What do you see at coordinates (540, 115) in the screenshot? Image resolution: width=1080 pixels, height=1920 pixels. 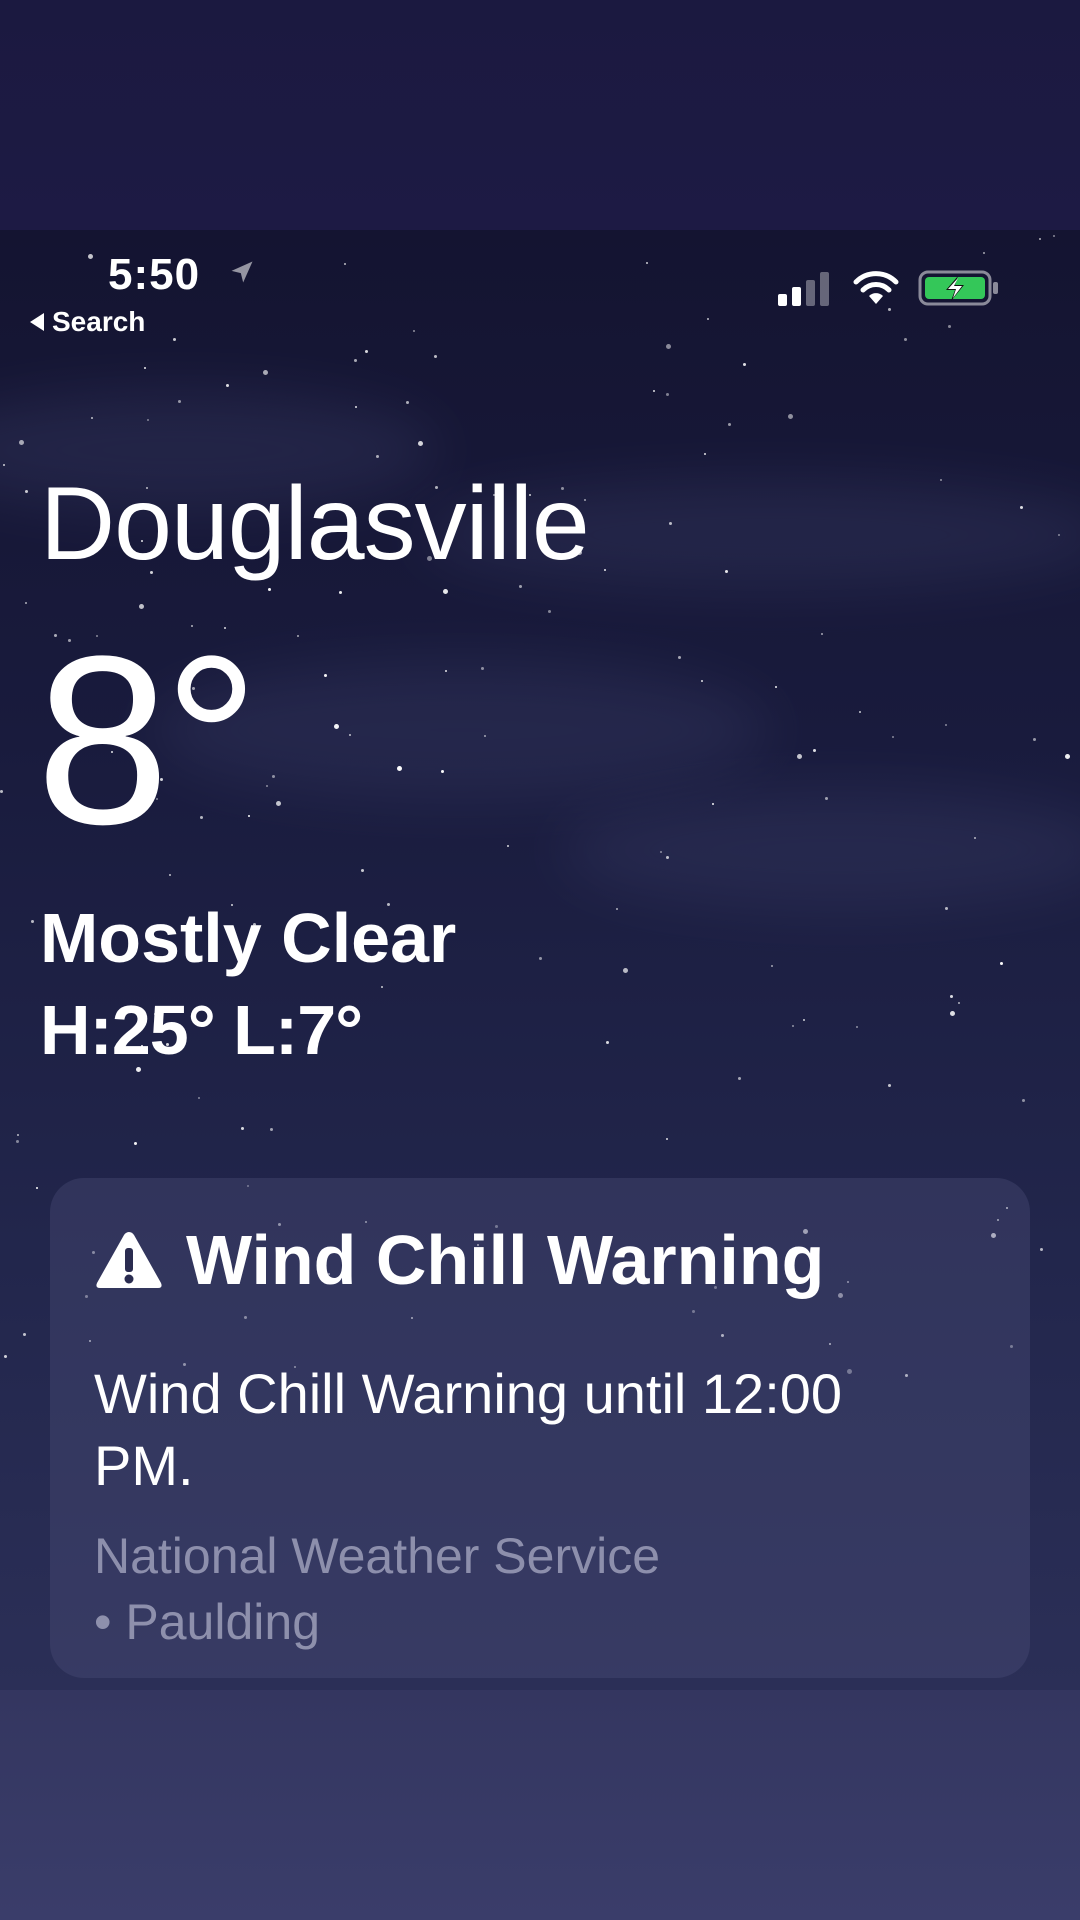 I see `top-letterbox` at bounding box center [540, 115].